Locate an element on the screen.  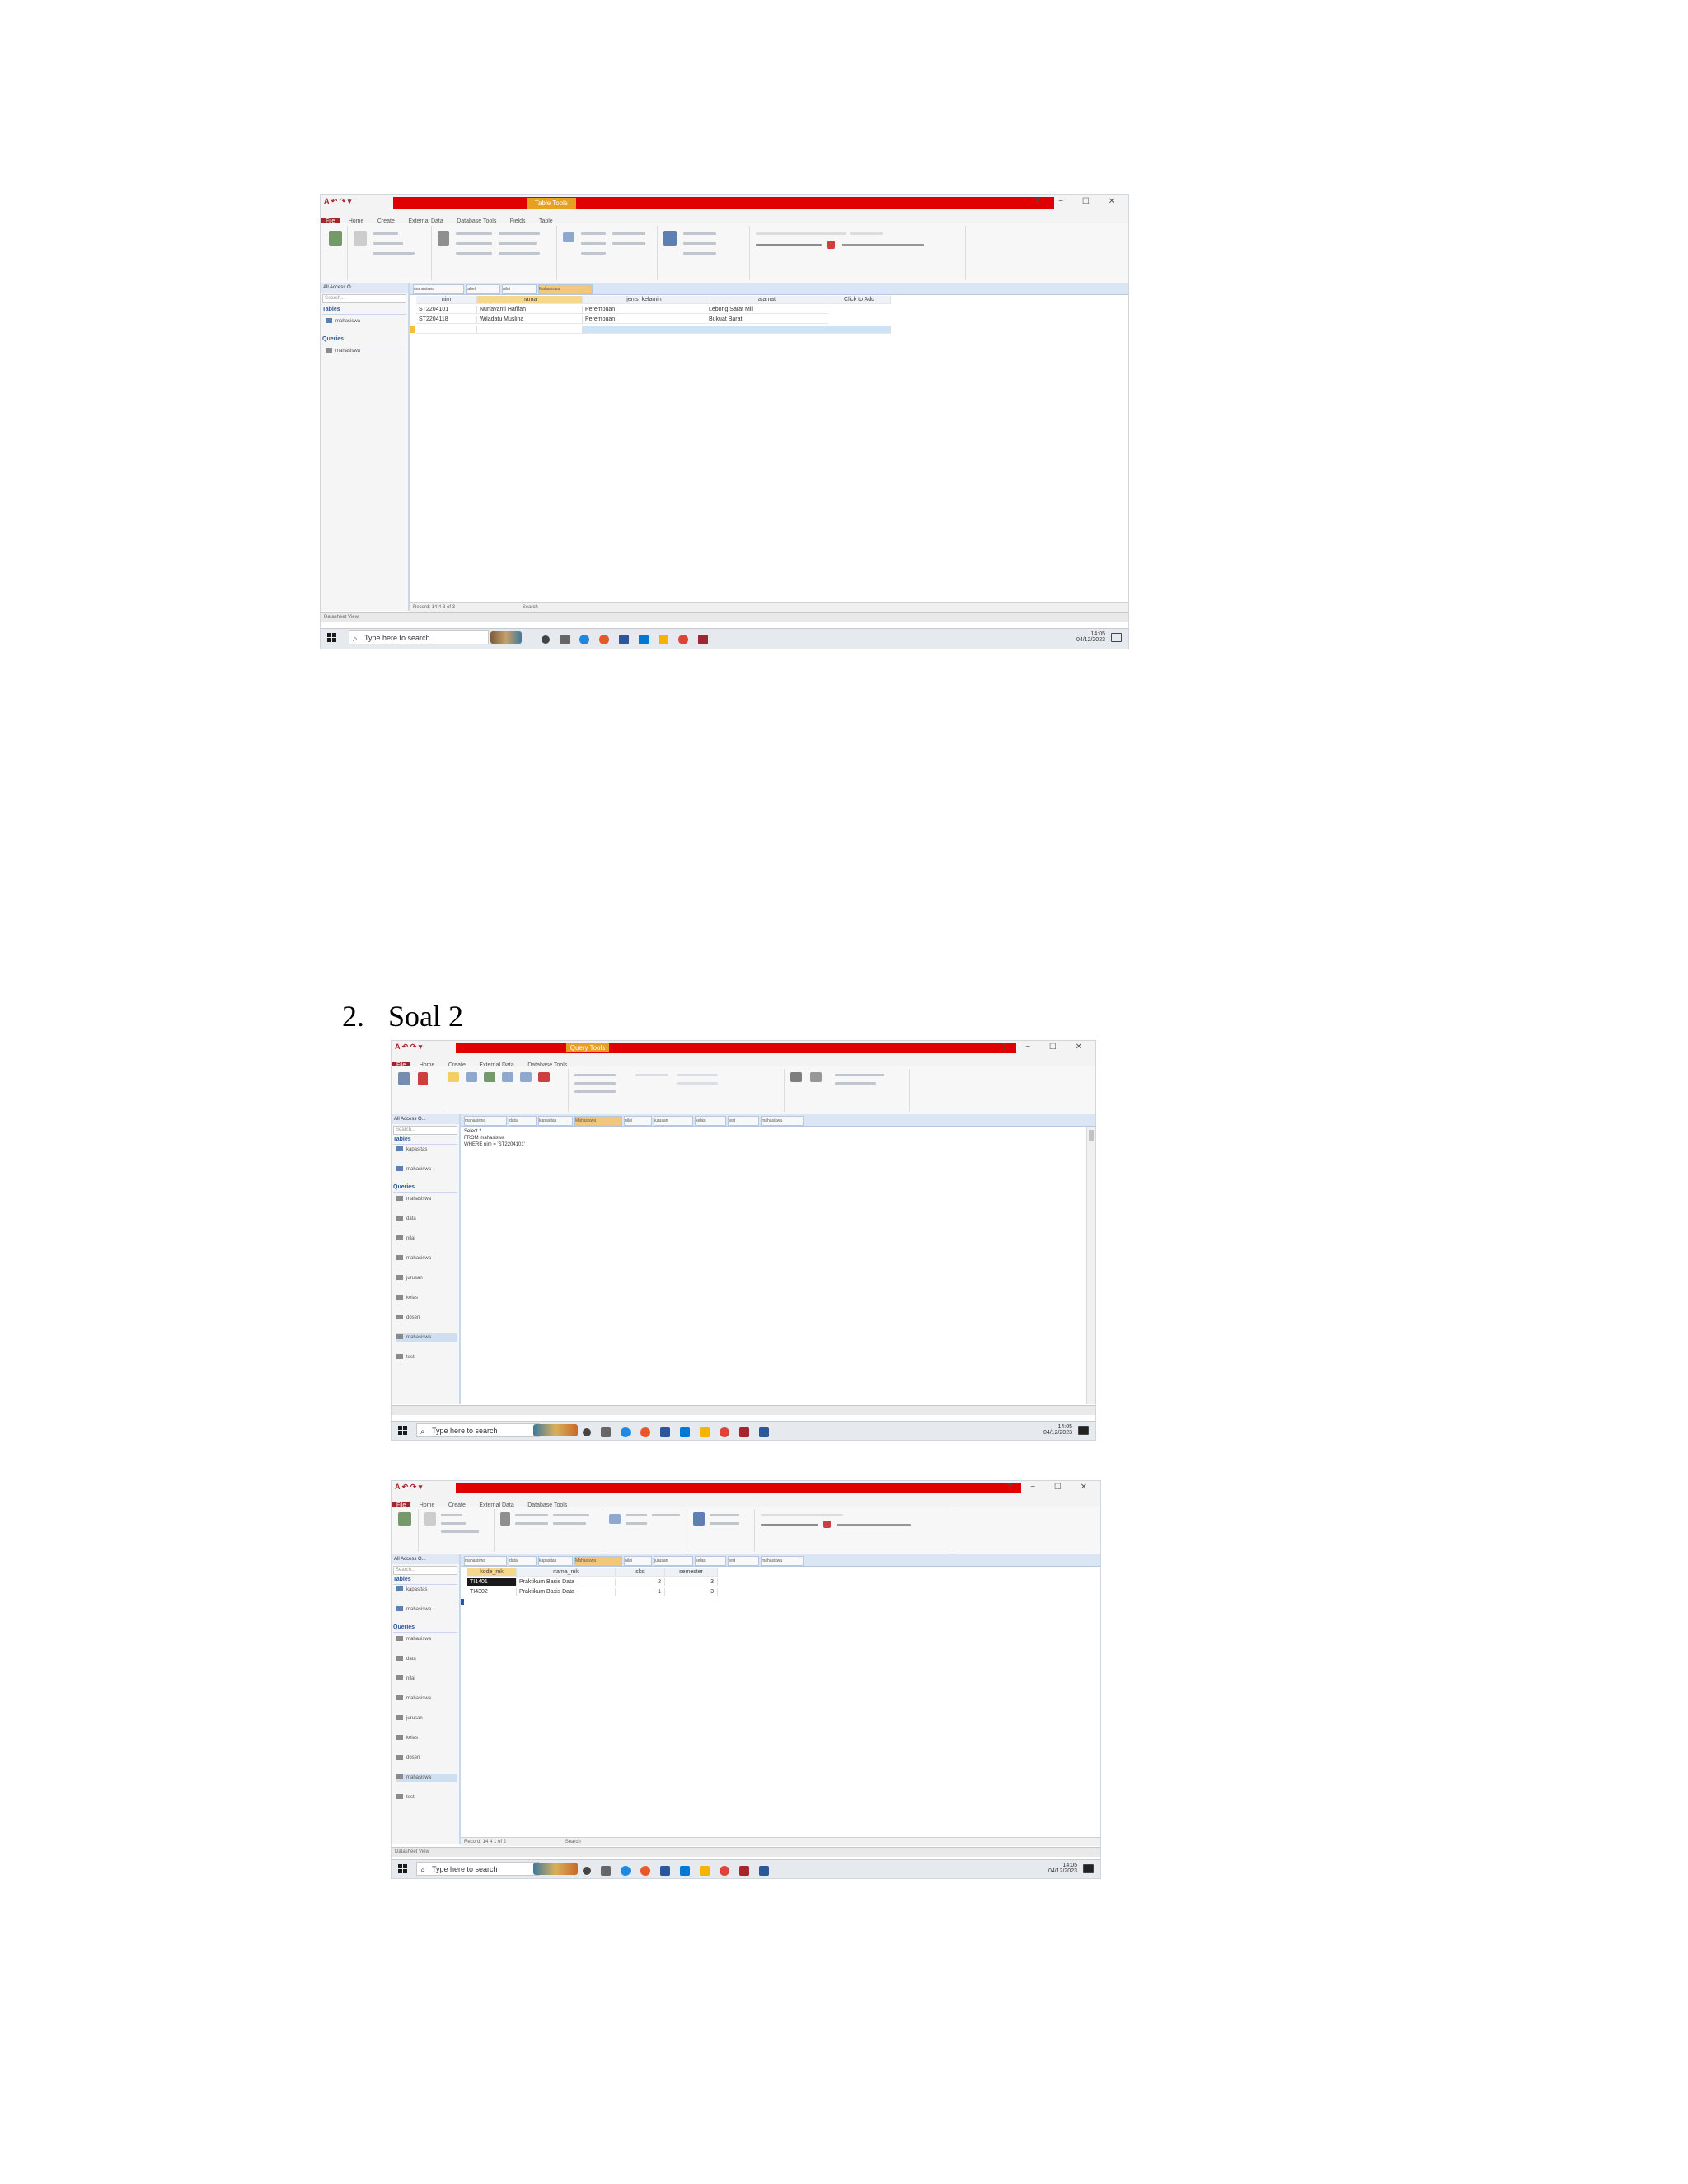
cell: Lebong Sarat Mil is located at coordinates (767, 310).